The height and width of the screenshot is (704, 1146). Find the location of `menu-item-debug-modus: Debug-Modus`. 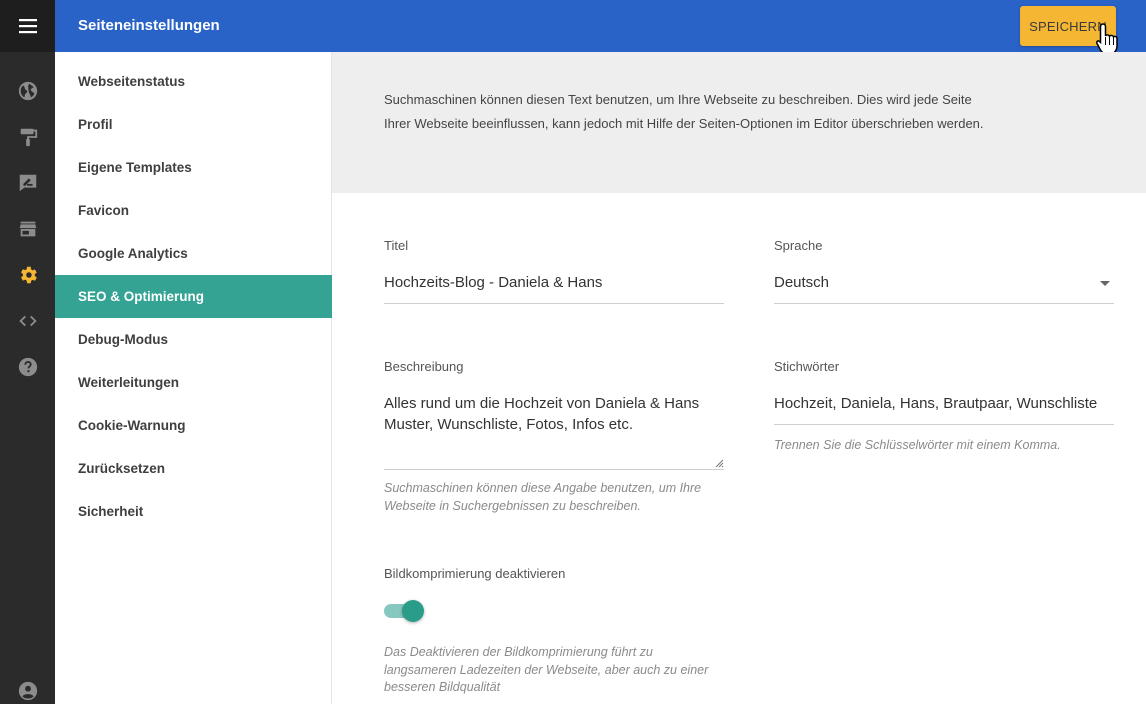

menu-item-debug-modus: Debug-Modus is located at coordinates (193, 339).